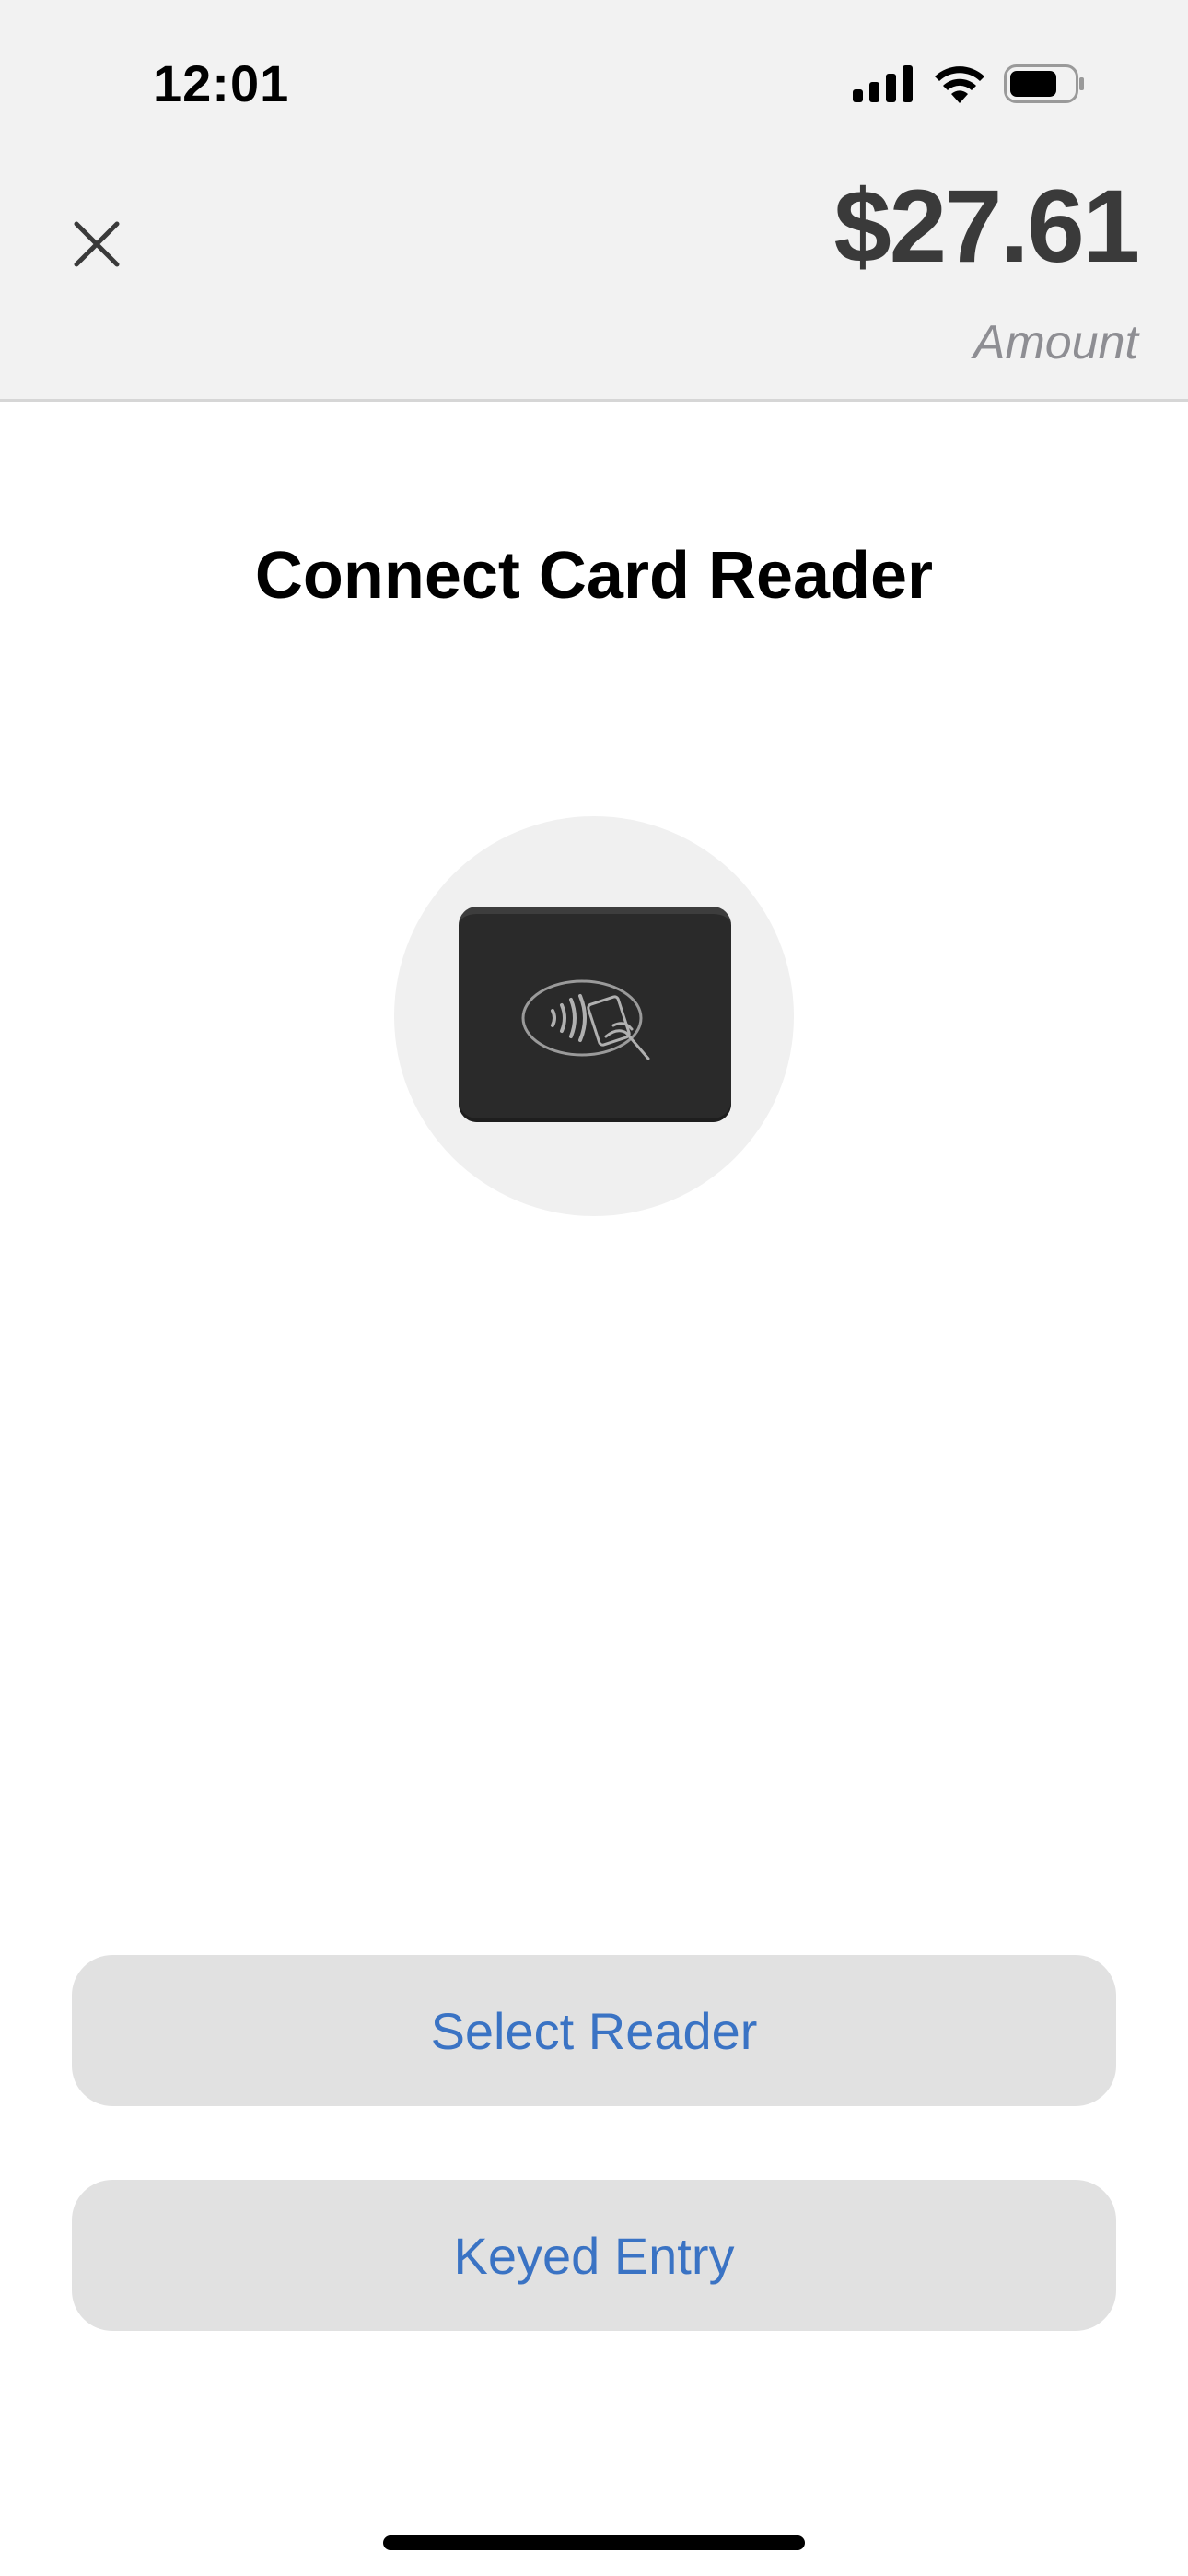 The height and width of the screenshot is (2576, 1188). What do you see at coordinates (585, 1019) in the screenshot?
I see `card-reader-contactless-icon` at bounding box center [585, 1019].